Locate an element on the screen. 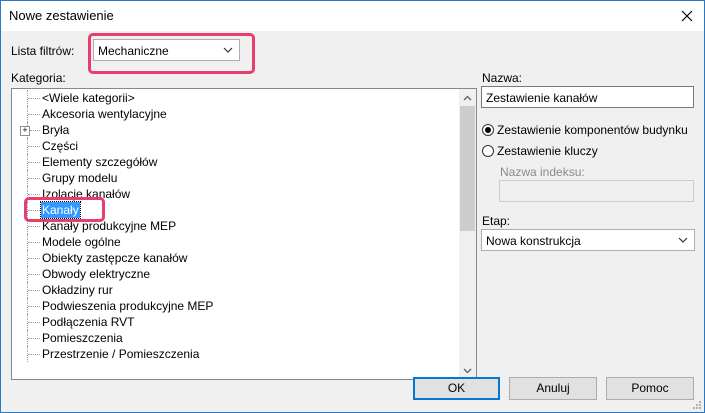 Image resolution: width=705 pixels, height=413 pixels. resize-grip-icon is located at coordinates (697, 405).